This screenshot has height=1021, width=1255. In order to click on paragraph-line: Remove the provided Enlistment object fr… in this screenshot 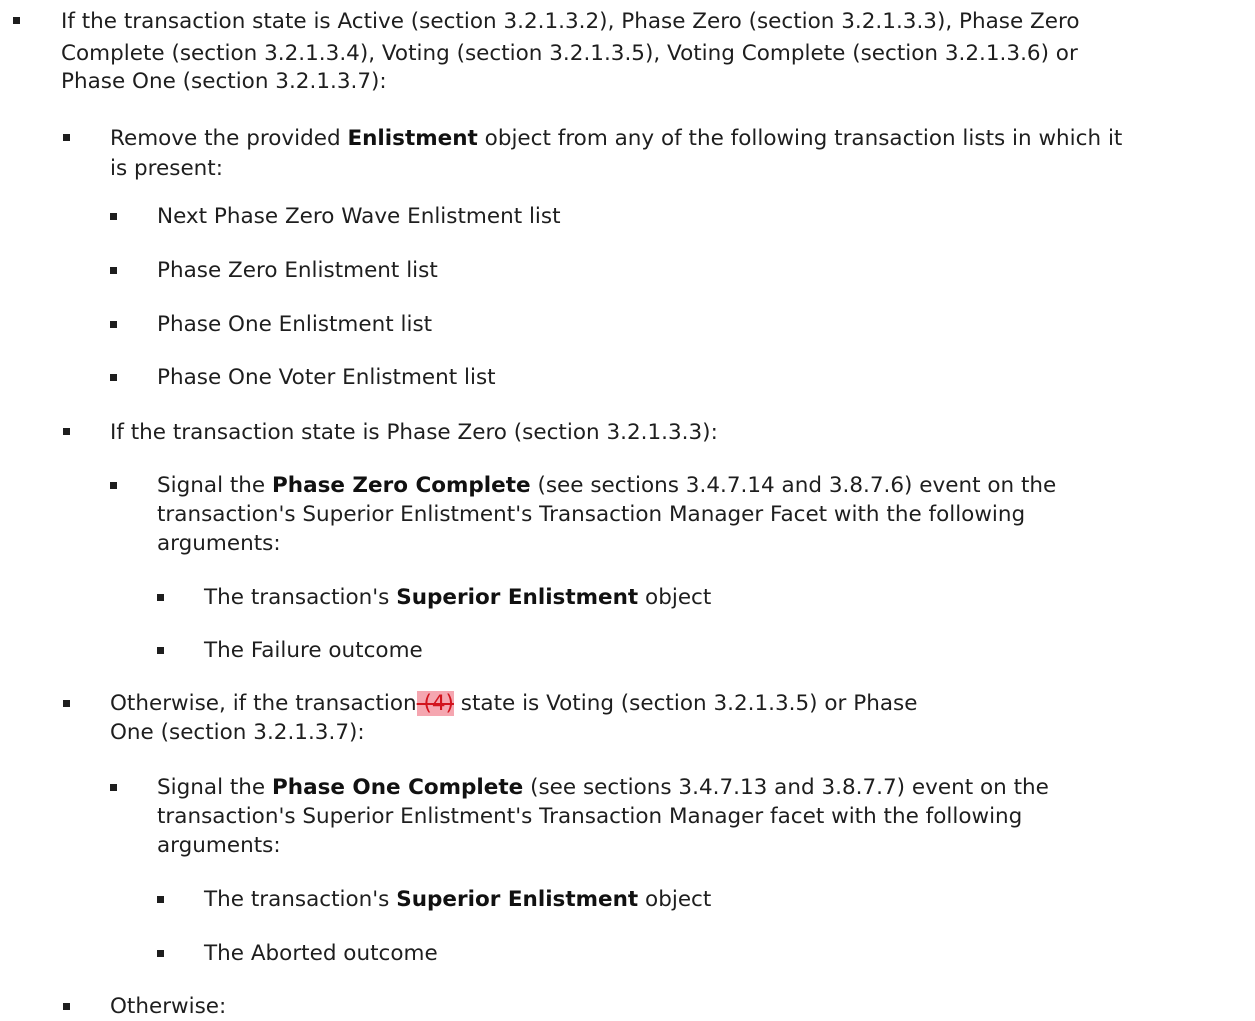, I will do `click(616, 138)`.